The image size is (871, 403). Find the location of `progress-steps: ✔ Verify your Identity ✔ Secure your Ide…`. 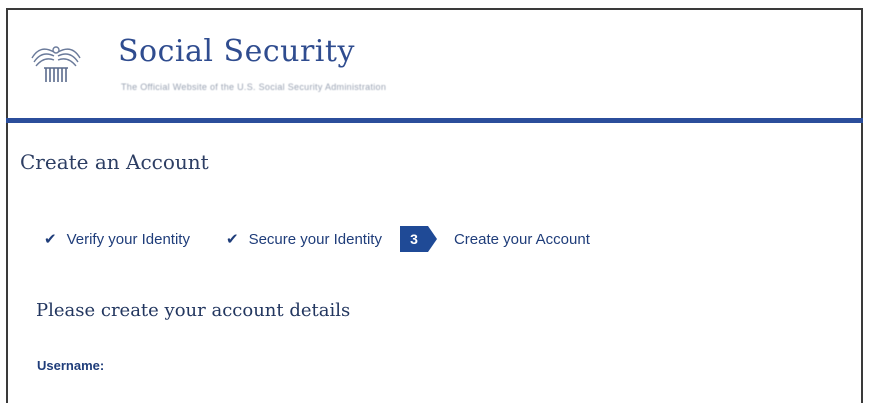

progress-steps: ✔ Verify your Identity ✔ Secure your Ide… is located at coordinates (317, 239).